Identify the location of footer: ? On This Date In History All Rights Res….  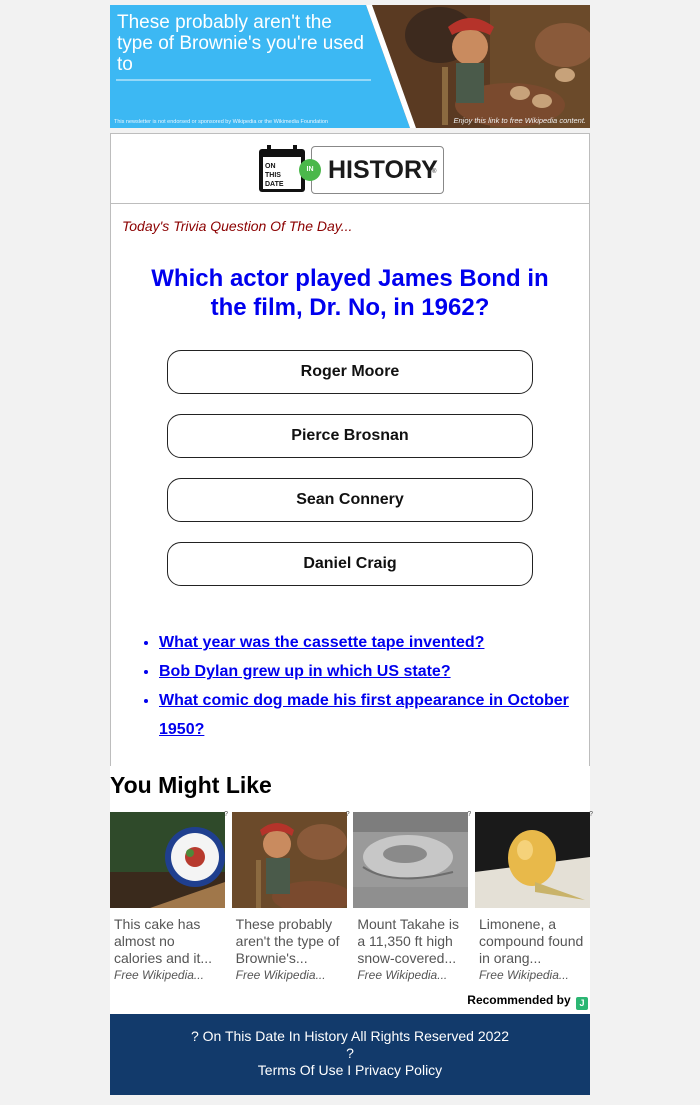
(350, 1054).